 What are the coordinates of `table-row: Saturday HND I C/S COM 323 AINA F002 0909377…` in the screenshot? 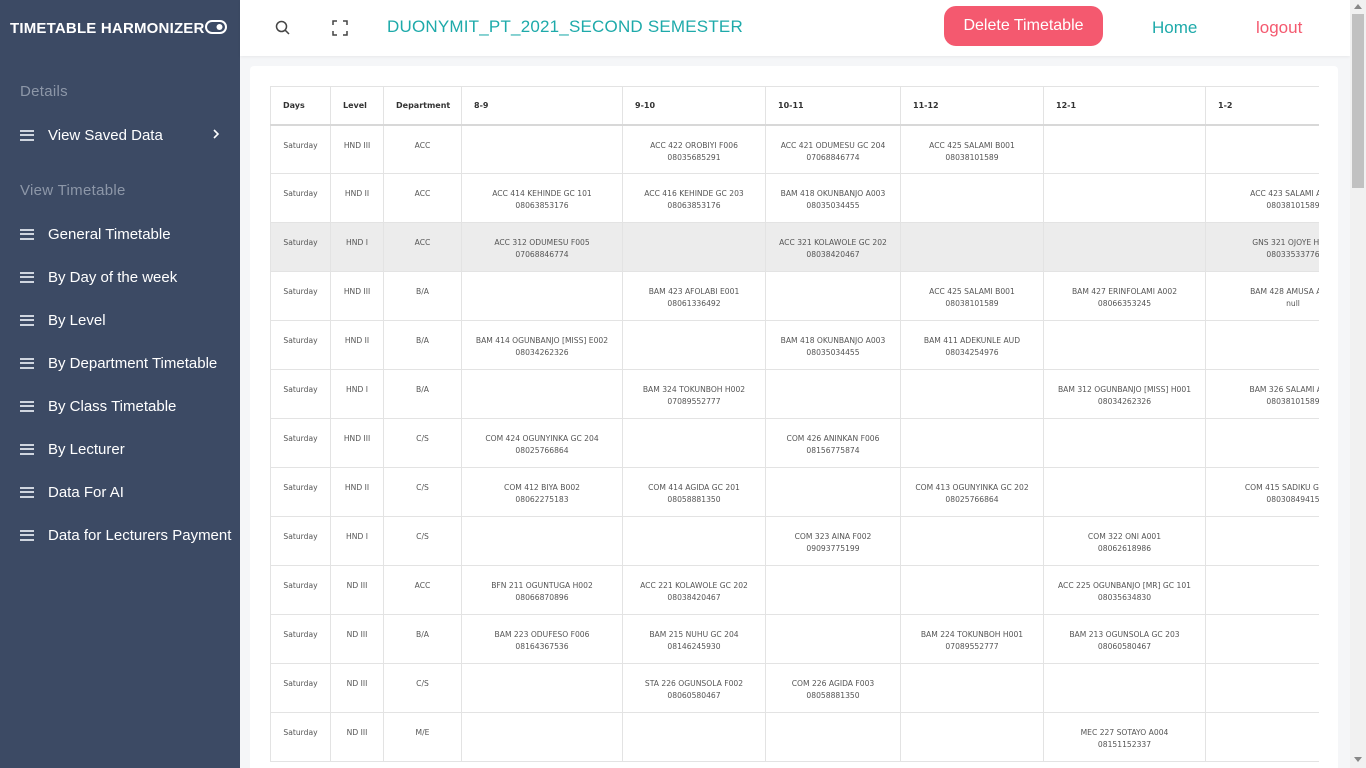 It's located at (794, 541).